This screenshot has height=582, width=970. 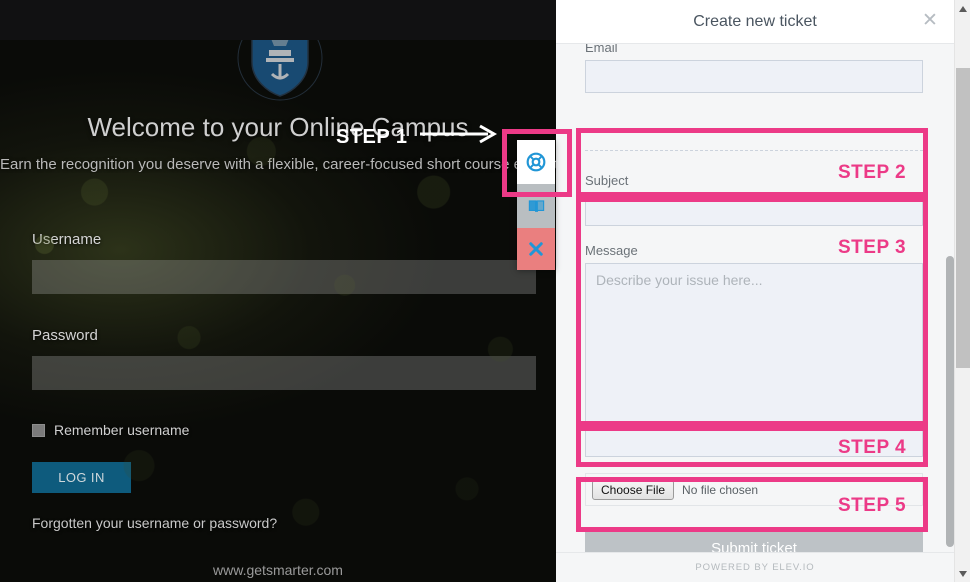 I want to click on site-header-bar, so click(x=278, y=20).